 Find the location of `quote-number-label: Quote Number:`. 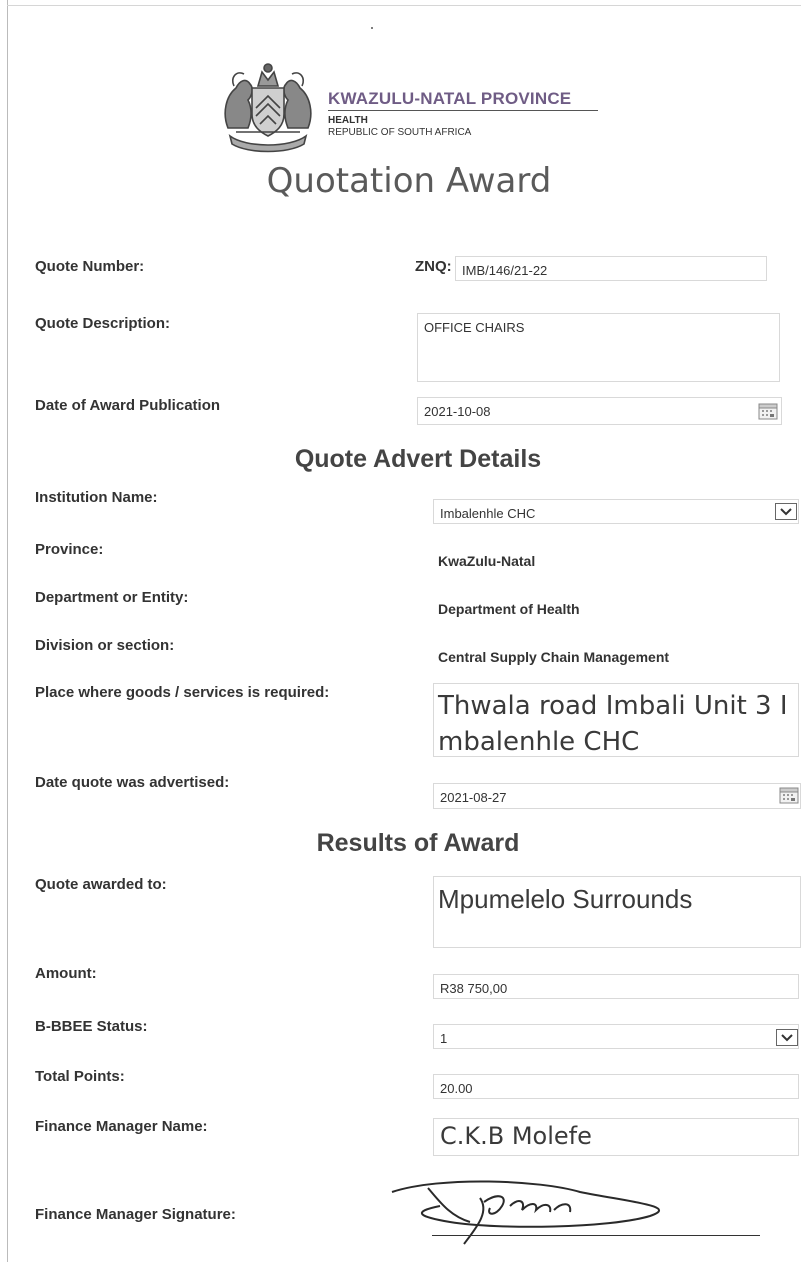

quote-number-label: Quote Number: is located at coordinates (90, 266).